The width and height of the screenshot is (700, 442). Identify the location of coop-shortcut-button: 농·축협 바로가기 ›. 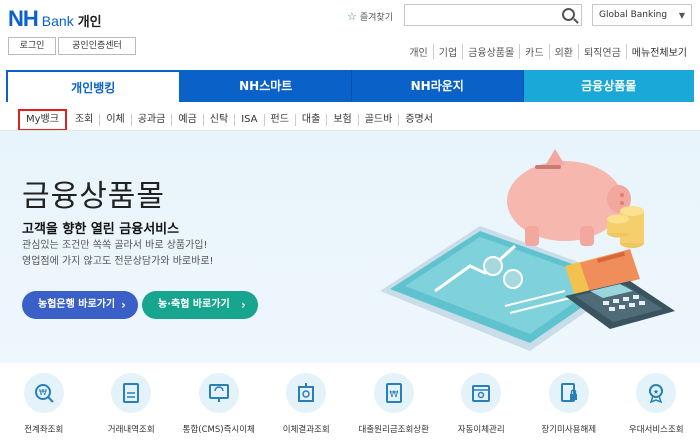
(200, 305).